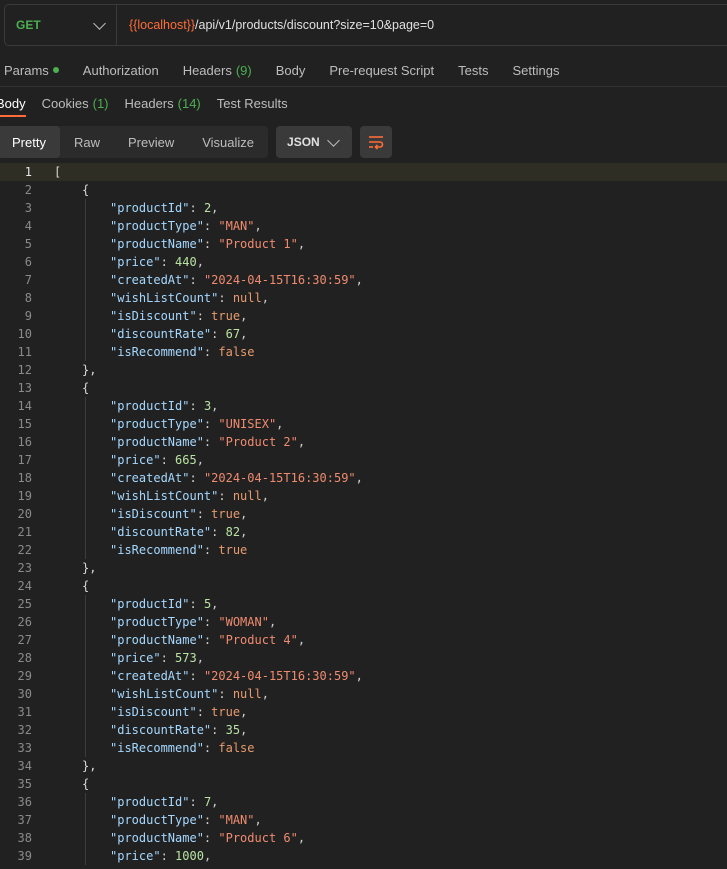  What do you see at coordinates (363, 406) in the screenshot?
I see `code-line: 14 "productId": 3,` at bounding box center [363, 406].